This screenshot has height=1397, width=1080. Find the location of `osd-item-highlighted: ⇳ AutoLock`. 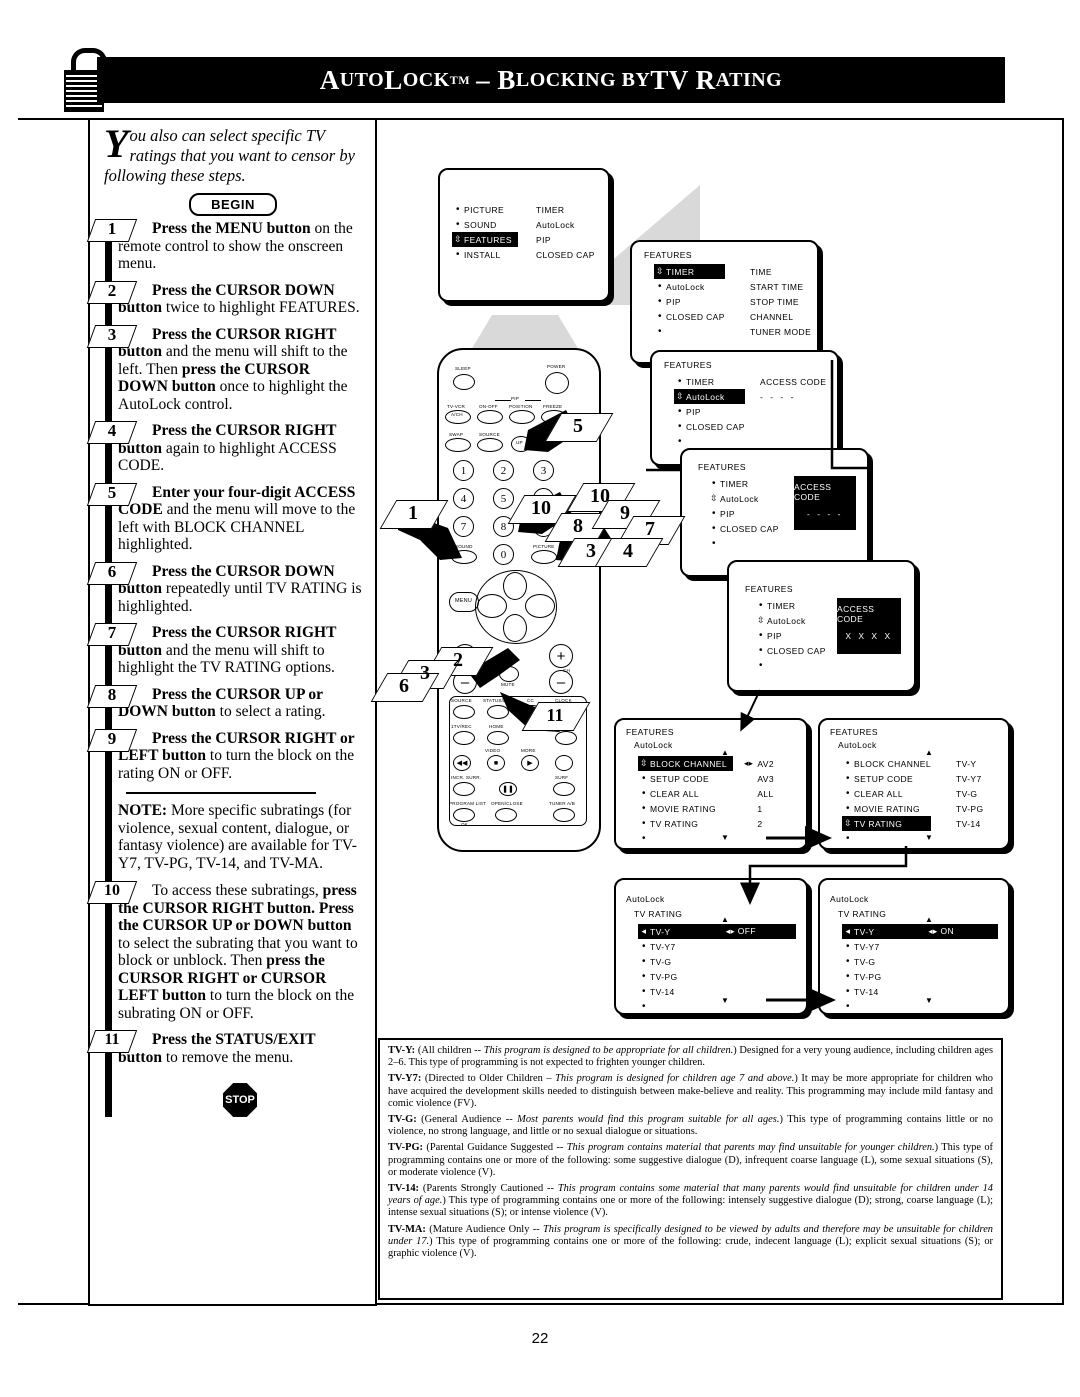

osd-item-highlighted: ⇳ AutoLock is located at coordinates (709, 396).